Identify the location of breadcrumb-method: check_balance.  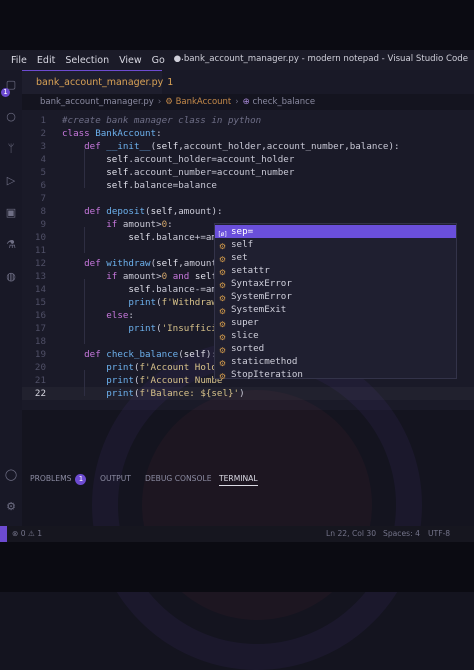
(283, 102).